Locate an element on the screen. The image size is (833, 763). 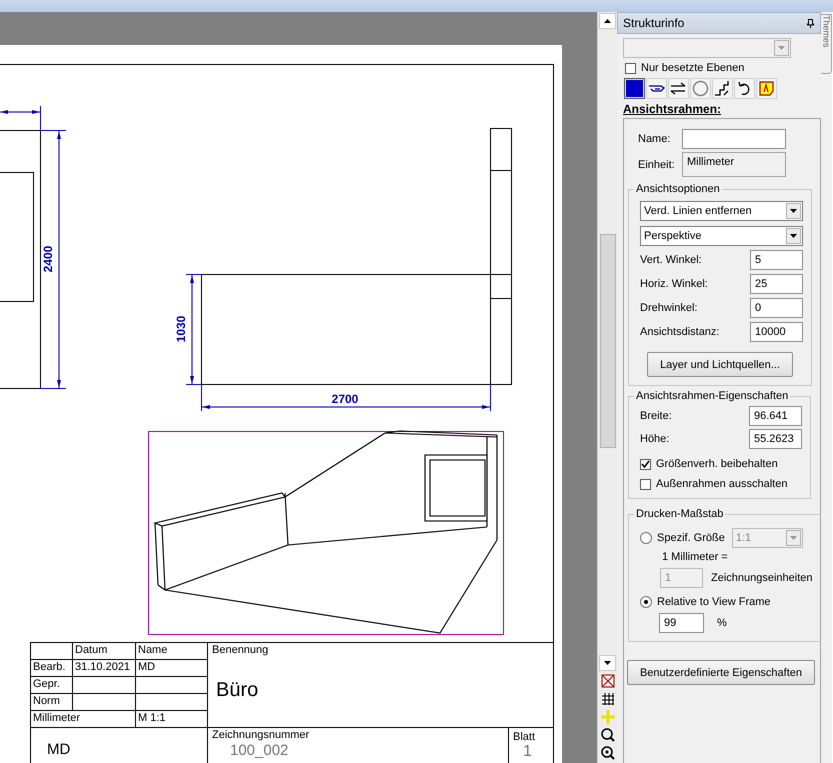
dimension-label: 2700 is located at coordinates (345, 399).